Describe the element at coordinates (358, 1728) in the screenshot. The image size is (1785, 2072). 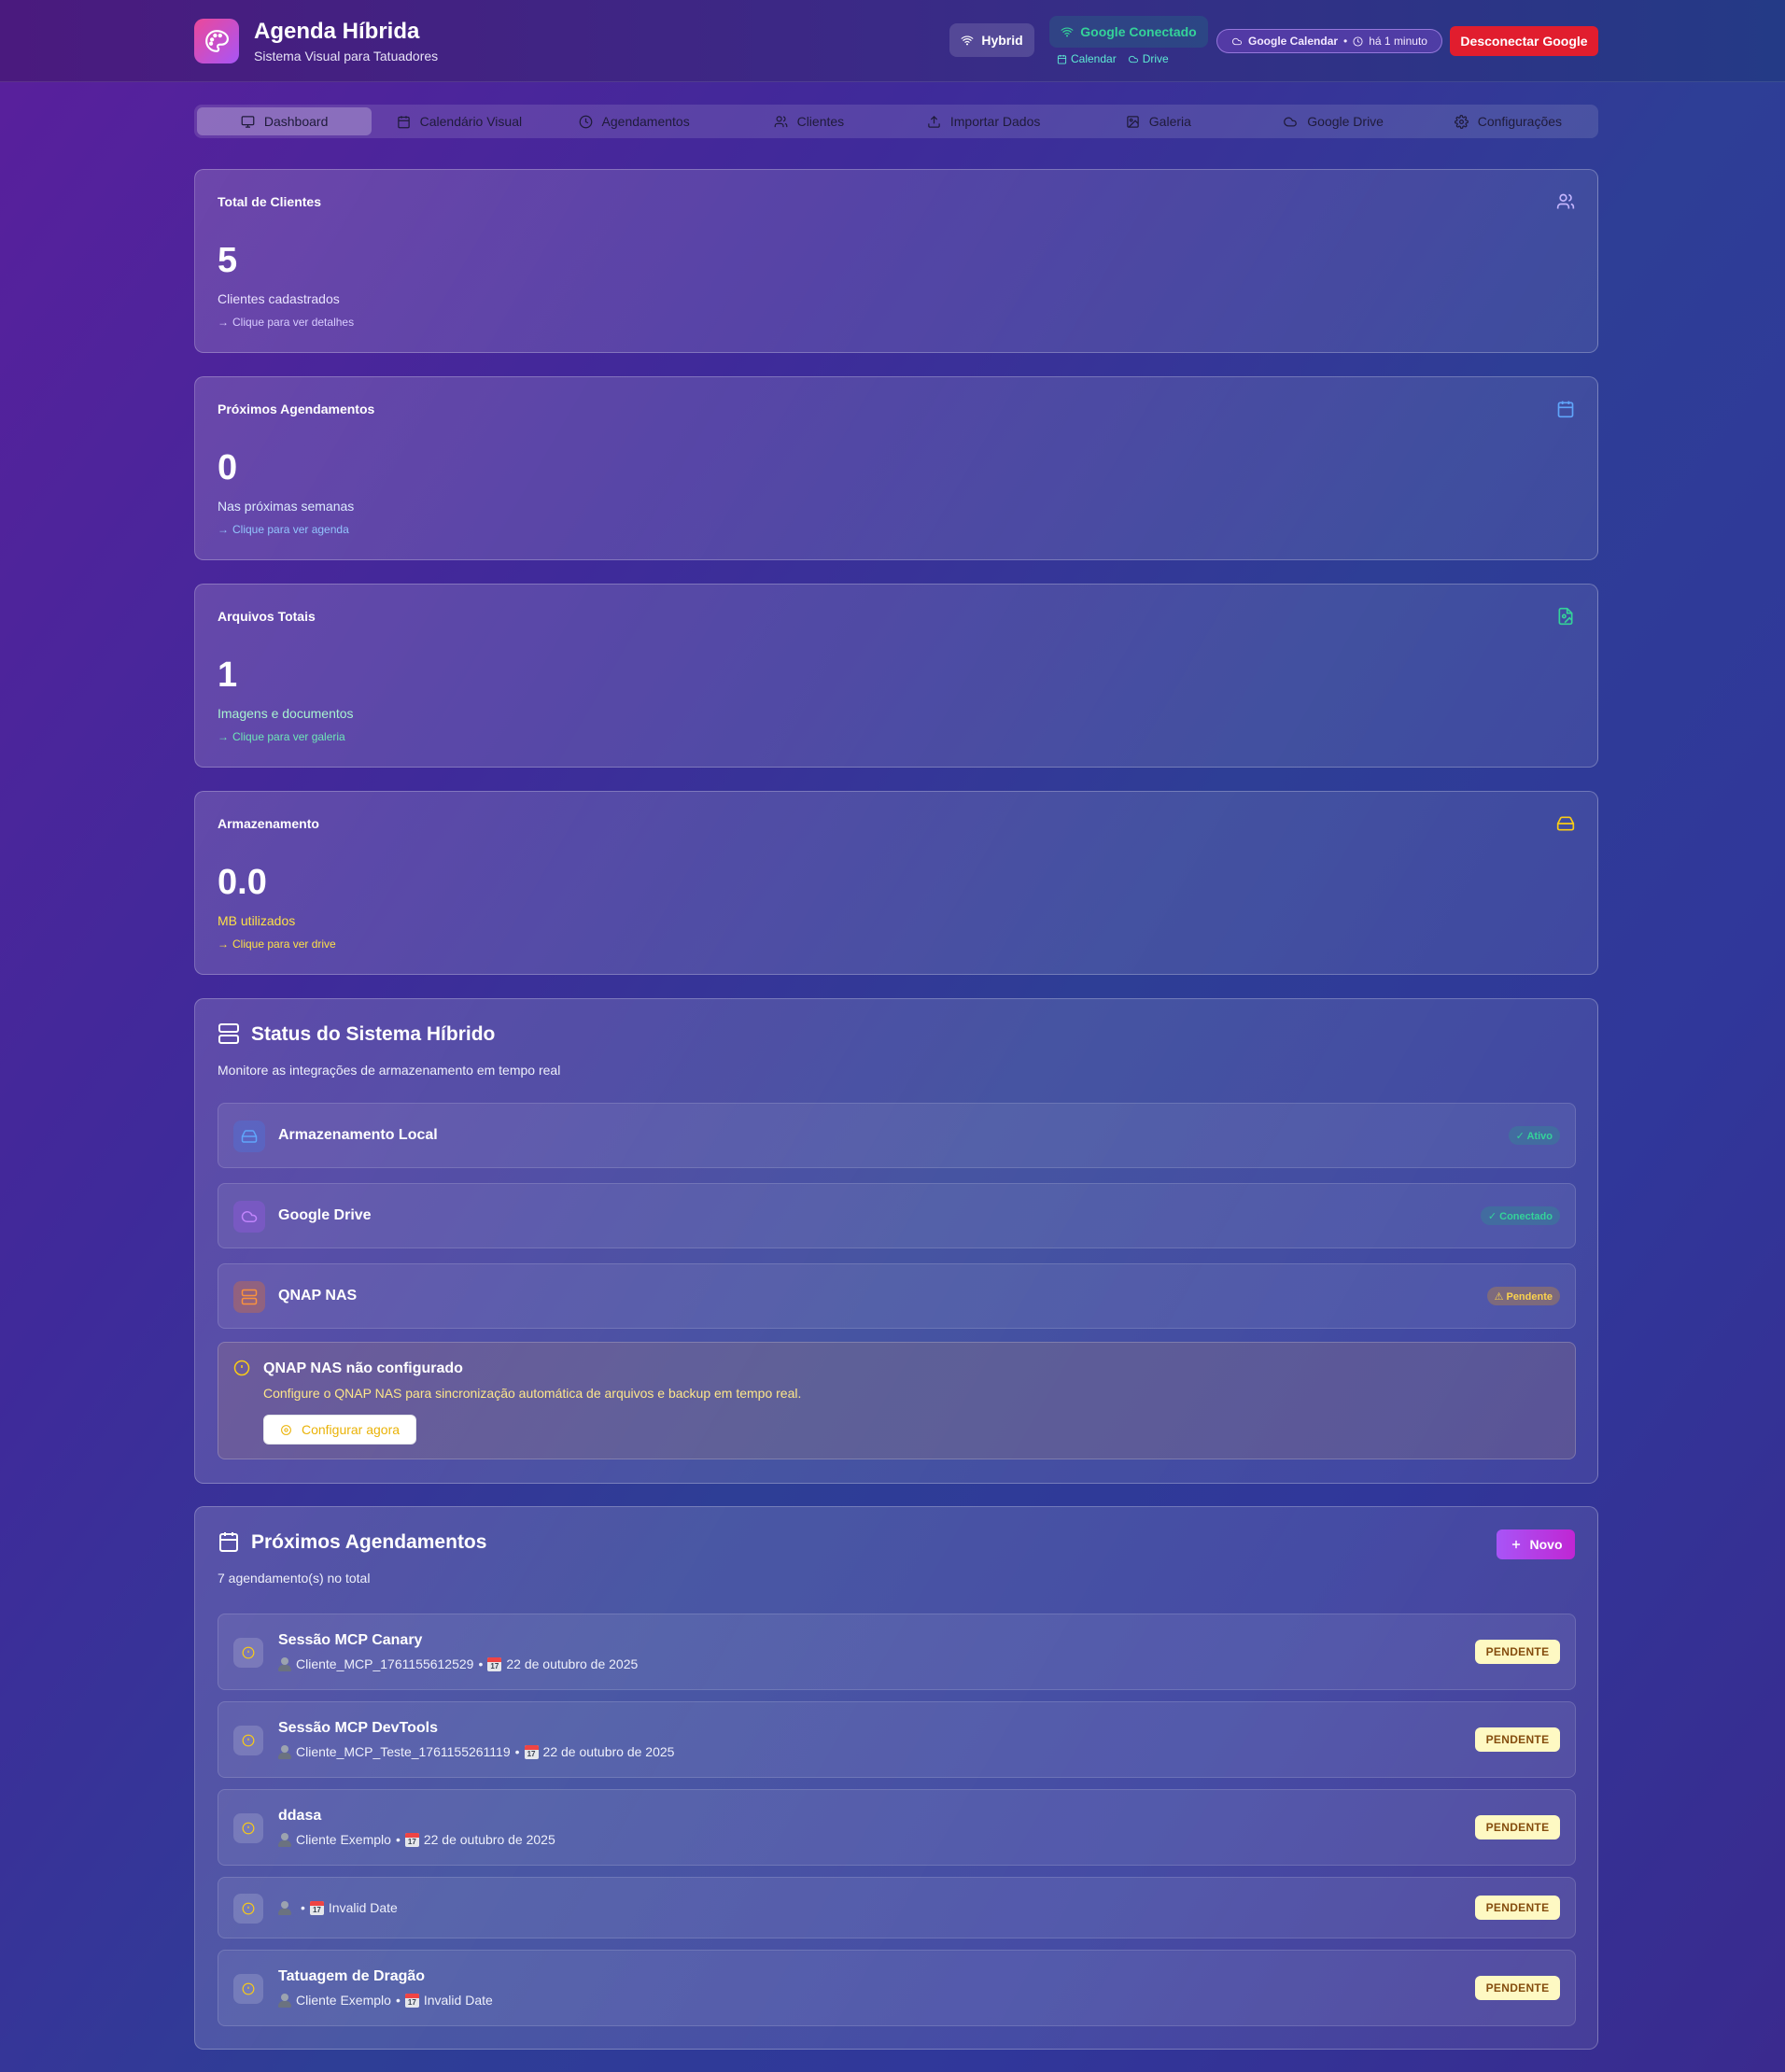
I see `appointment-title: Sessão MCP DevTools` at that location.